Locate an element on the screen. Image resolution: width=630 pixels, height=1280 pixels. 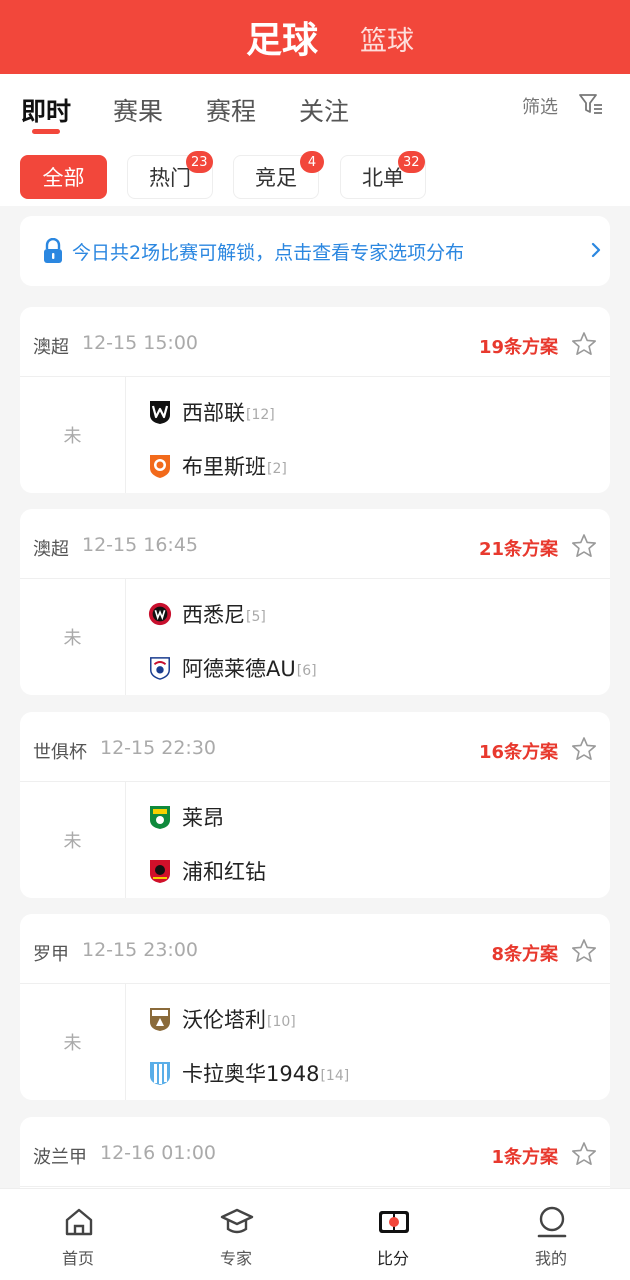
nav-label: 比分 is located at coordinates (392, 1258).